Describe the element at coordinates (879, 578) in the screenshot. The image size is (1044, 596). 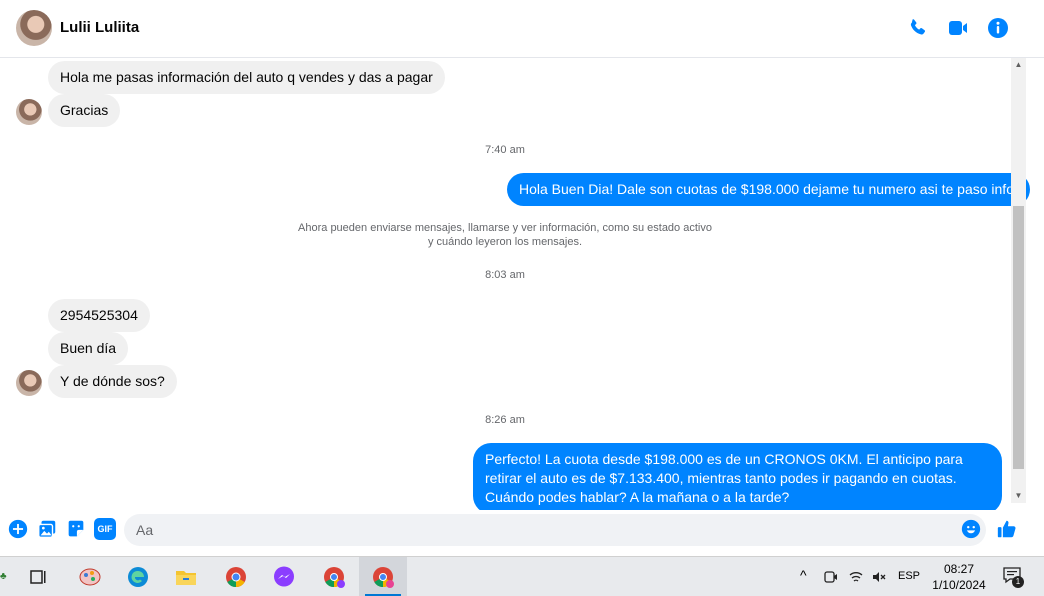
I see `volume-muted-icon` at that location.